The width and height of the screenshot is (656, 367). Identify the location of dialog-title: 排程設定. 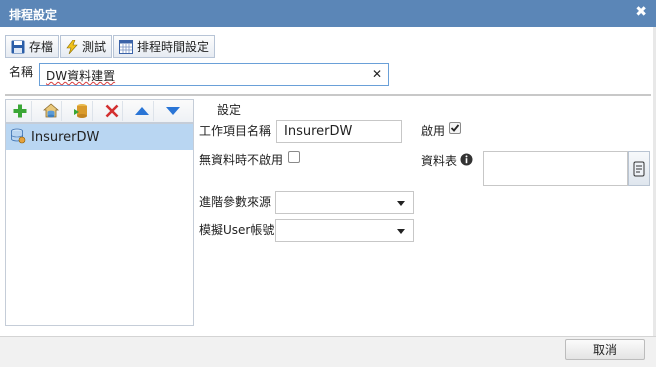
(33, 15).